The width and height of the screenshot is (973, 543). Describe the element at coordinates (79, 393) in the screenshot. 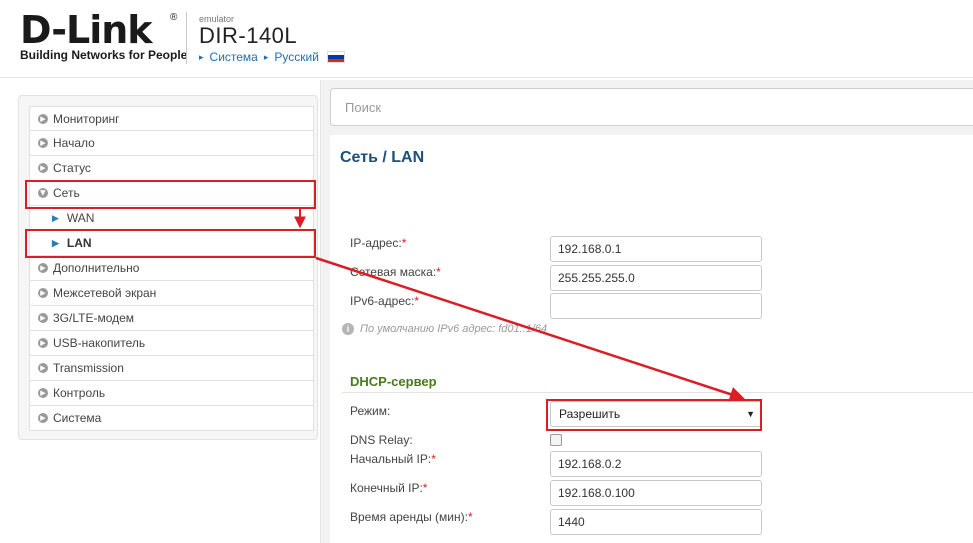

I see `sidebar-item-label: Контроль` at that location.